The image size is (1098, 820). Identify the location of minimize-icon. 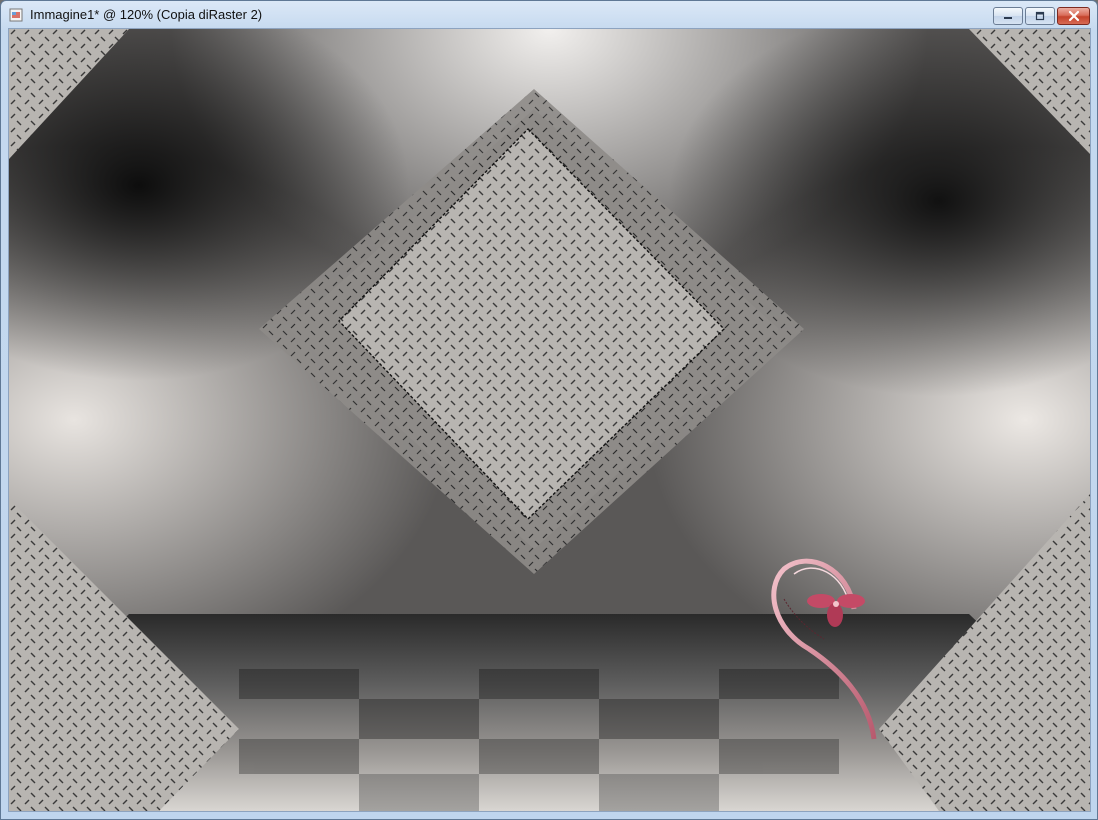
(1008, 18).